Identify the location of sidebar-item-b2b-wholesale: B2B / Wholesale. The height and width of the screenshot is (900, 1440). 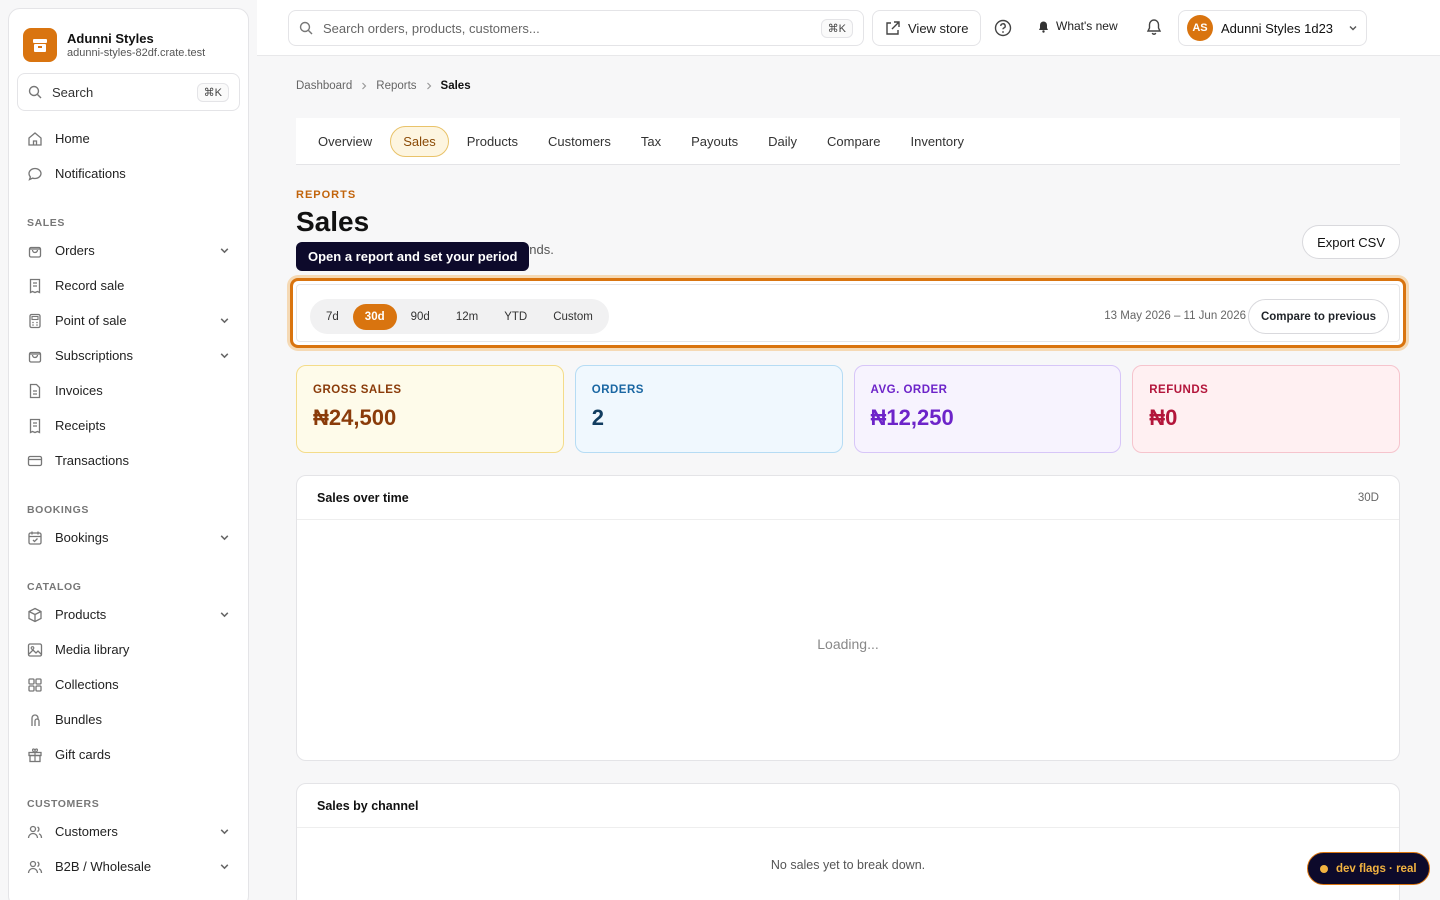
(128, 866).